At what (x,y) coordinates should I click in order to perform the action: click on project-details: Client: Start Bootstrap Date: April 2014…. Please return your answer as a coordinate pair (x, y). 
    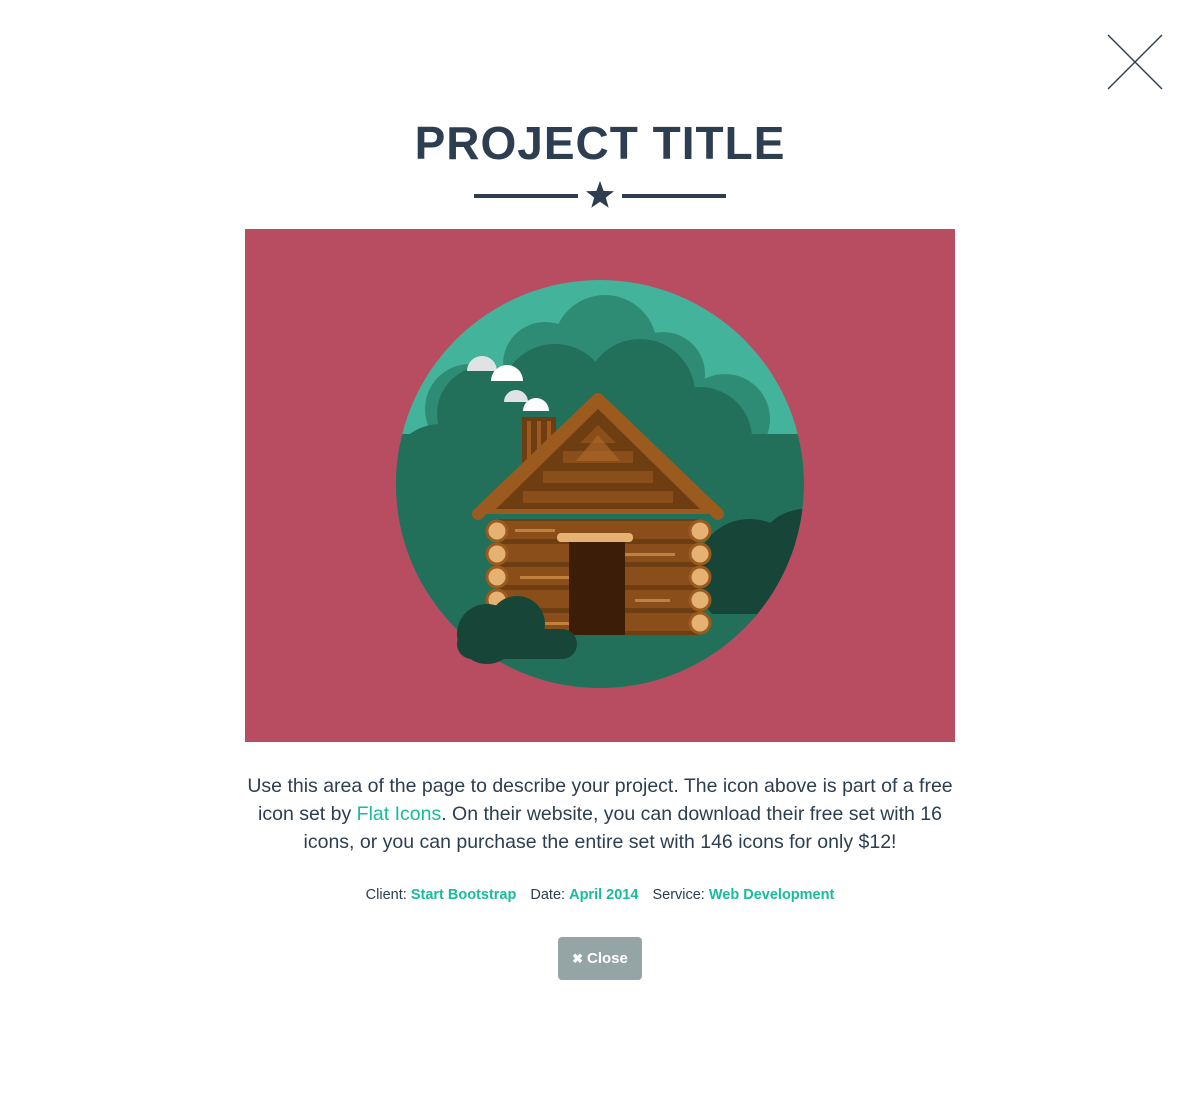
    Looking at the image, I should click on (600, 895).